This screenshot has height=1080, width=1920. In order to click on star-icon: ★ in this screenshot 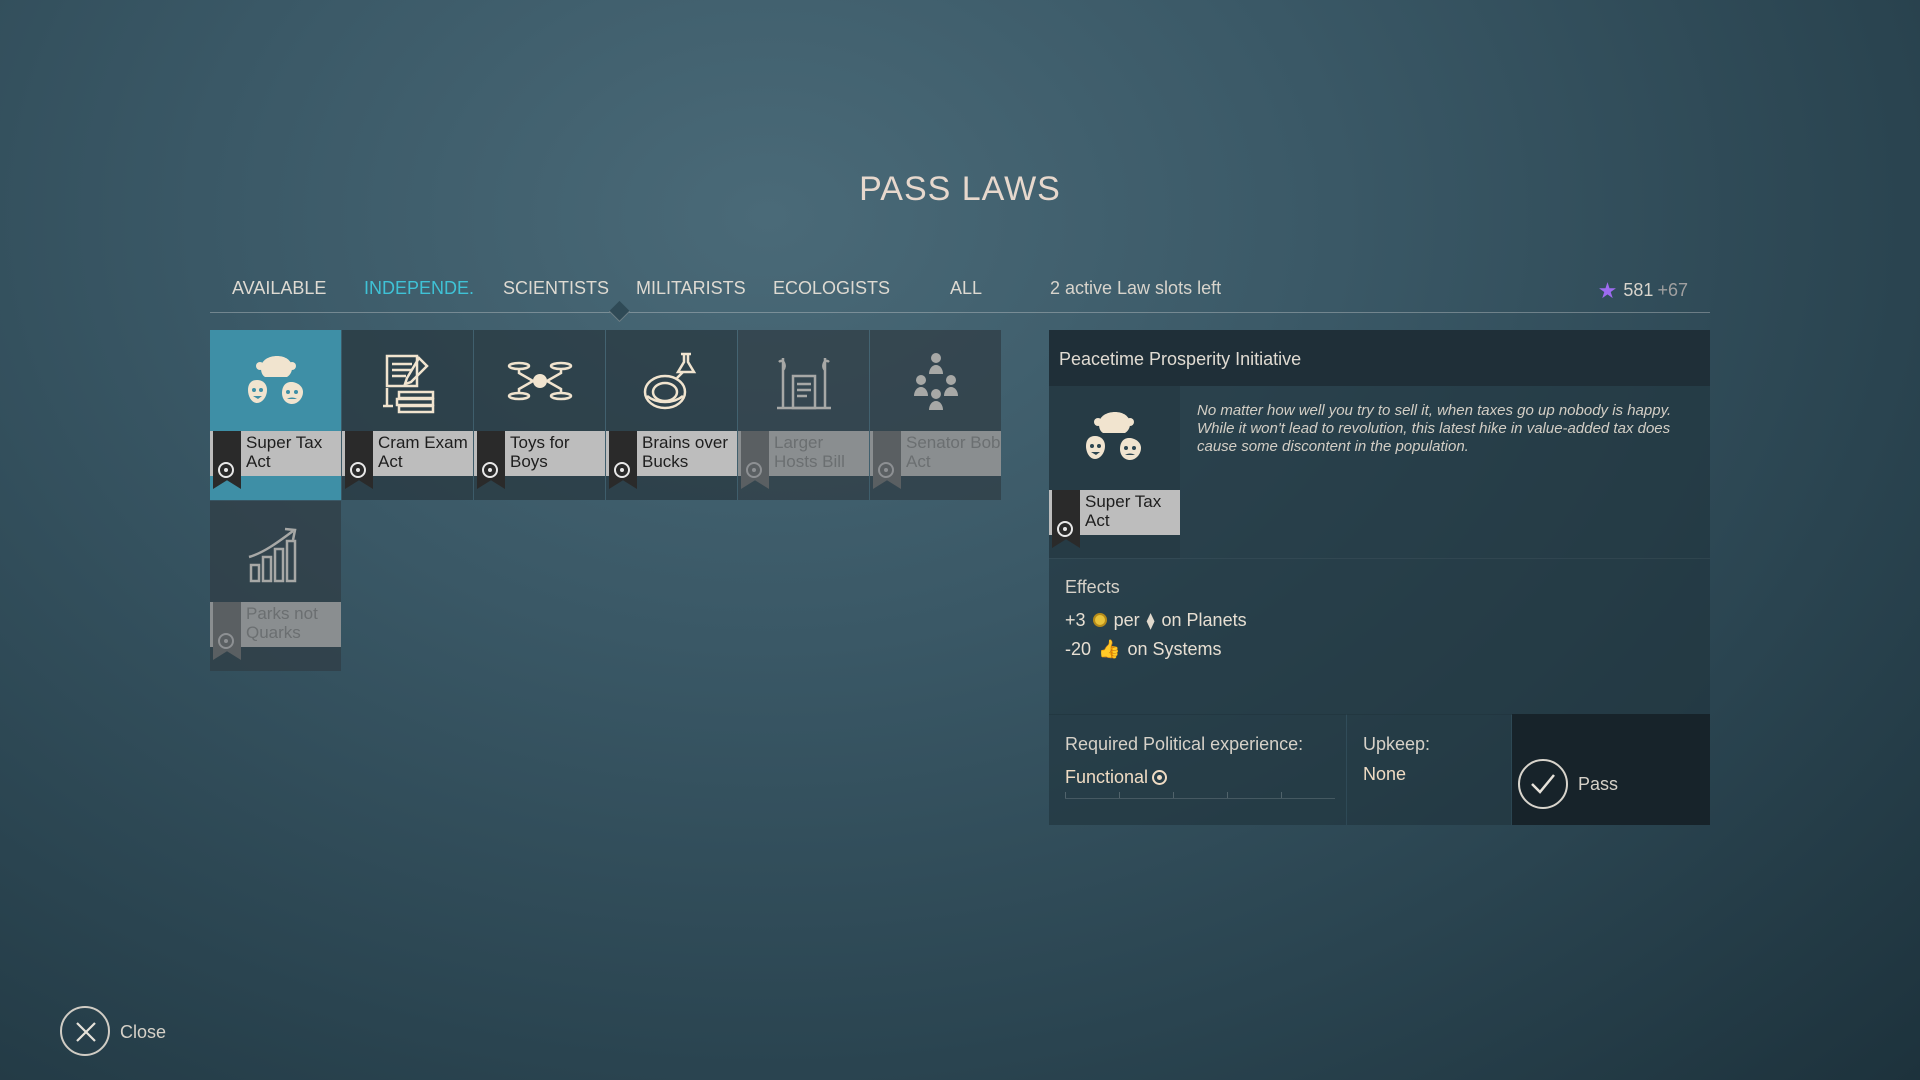, I will do `click(1607, 290)`.